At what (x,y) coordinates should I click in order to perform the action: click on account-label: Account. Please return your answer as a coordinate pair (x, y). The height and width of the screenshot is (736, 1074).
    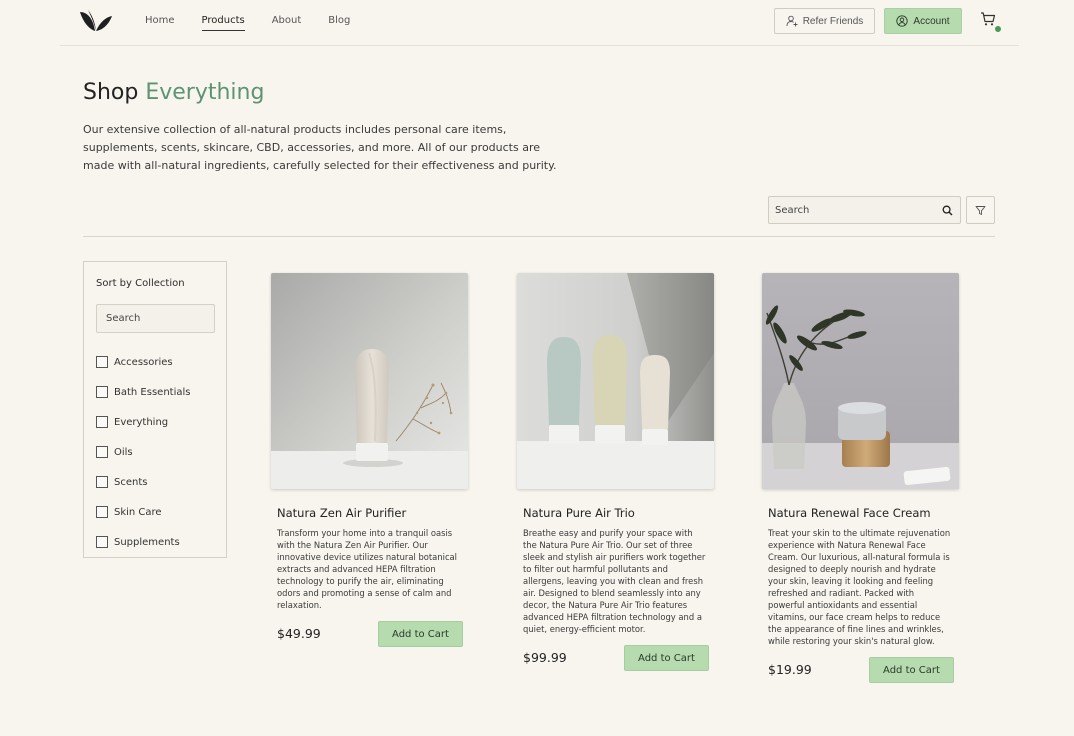
    Looking at the image, I should click on (931, 21).